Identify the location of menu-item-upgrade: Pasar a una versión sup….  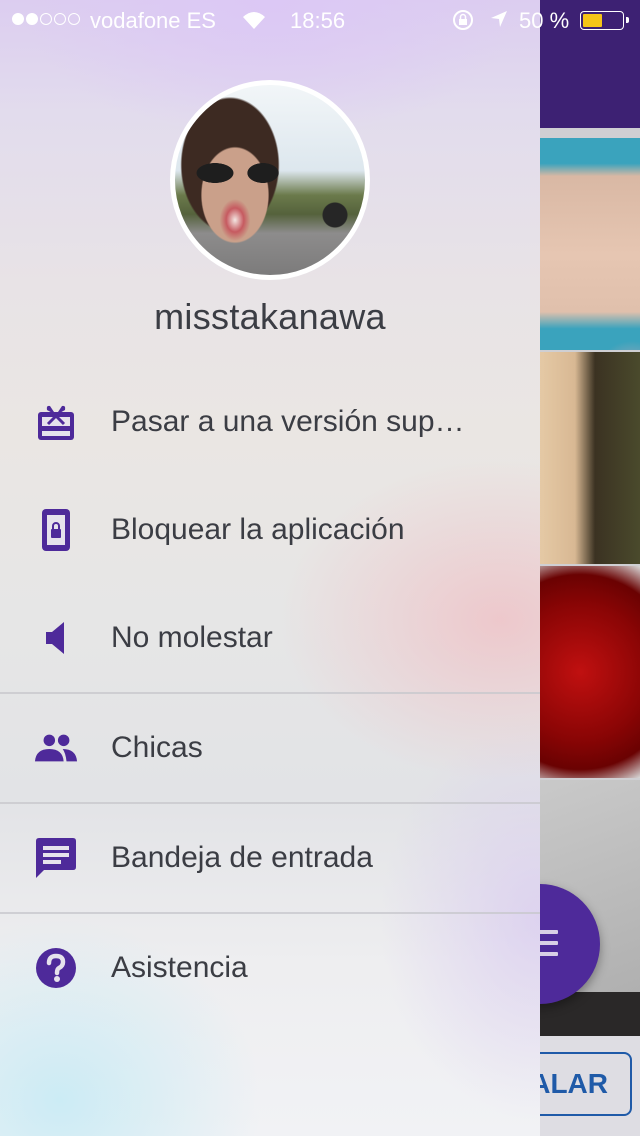
(270, 422).